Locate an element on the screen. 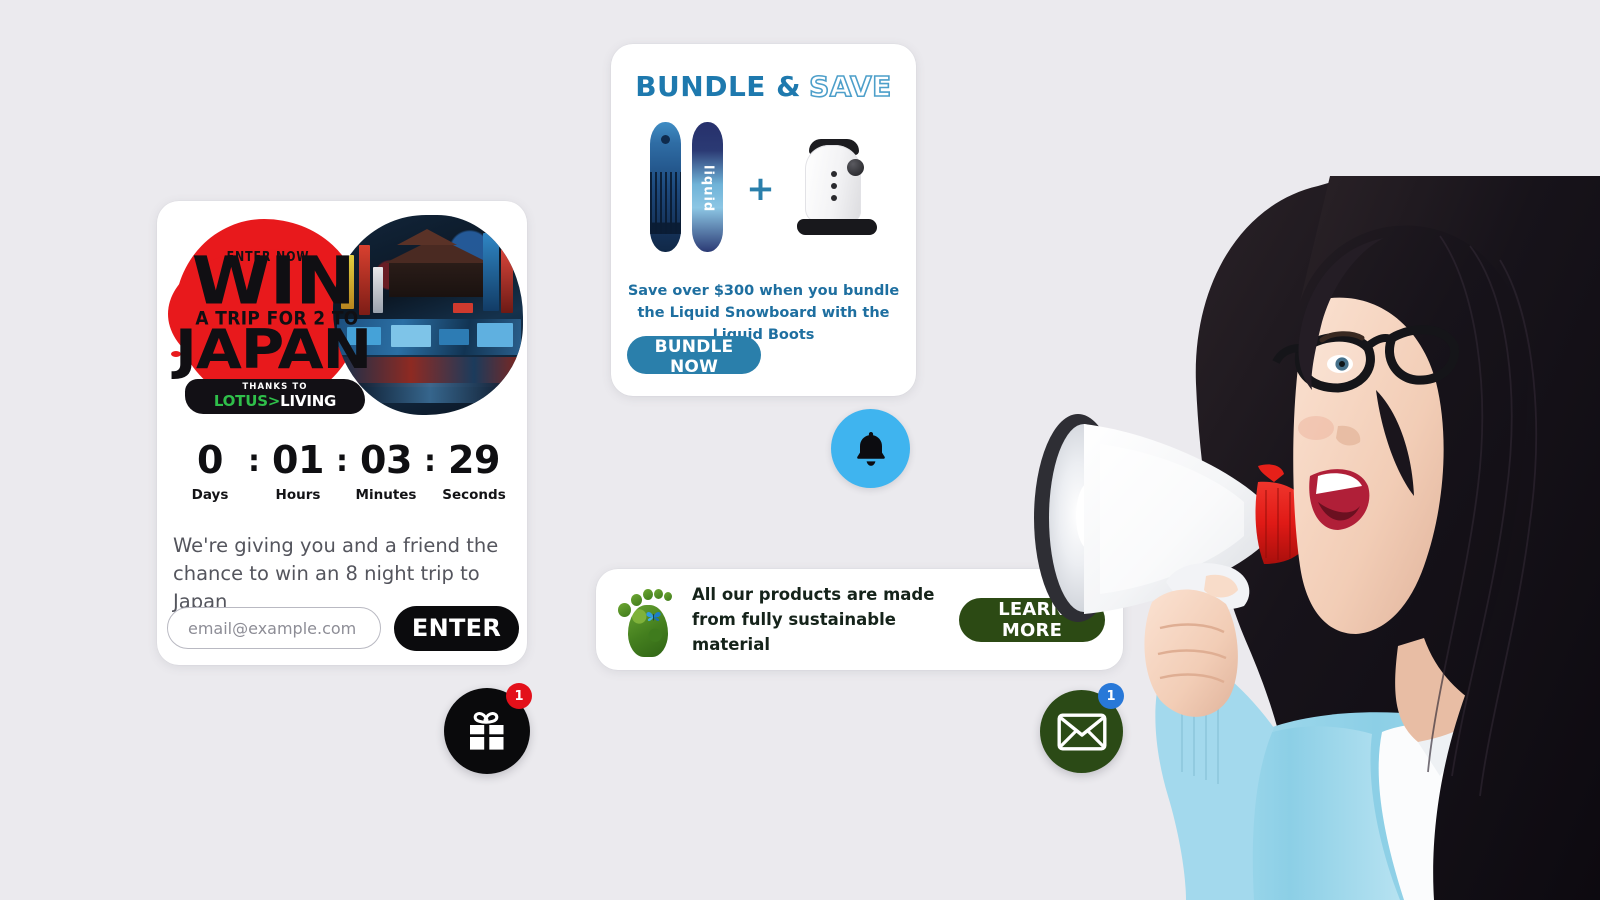  countdown-unit-days: 0 Days is located at coordinates (210, 472).